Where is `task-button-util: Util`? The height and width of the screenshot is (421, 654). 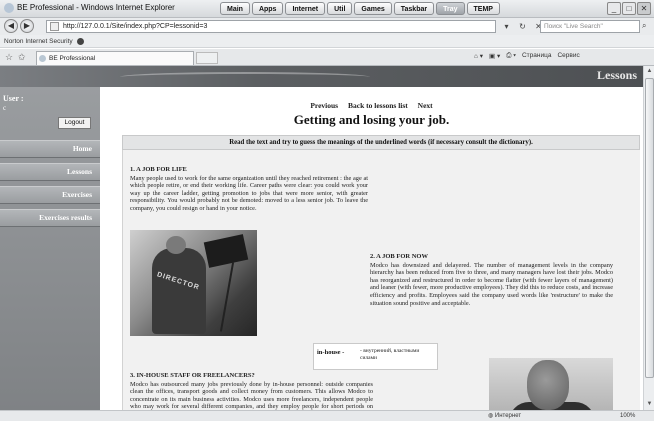
task-button-util: Util is located at coordinates (340, 8).